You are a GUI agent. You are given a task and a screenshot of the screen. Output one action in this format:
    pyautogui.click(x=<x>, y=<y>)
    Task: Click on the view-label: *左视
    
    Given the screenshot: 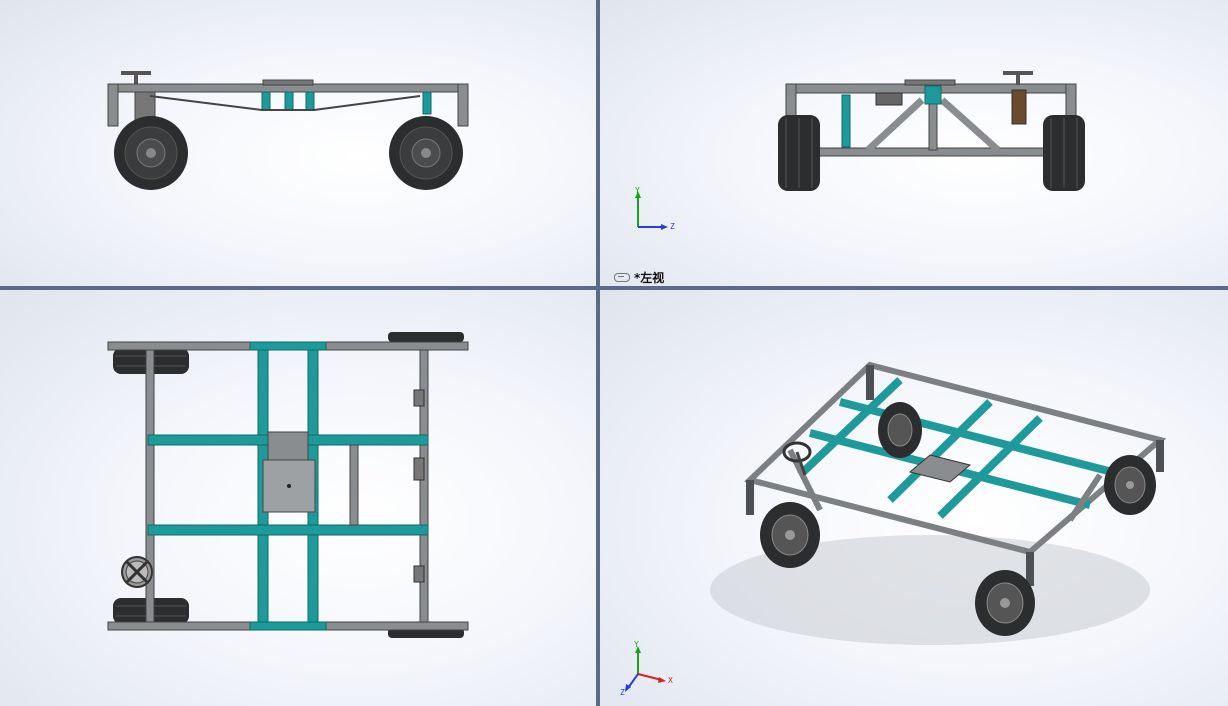 What is the action you would take?
    pyautogui.click(x=639, y=277)
    